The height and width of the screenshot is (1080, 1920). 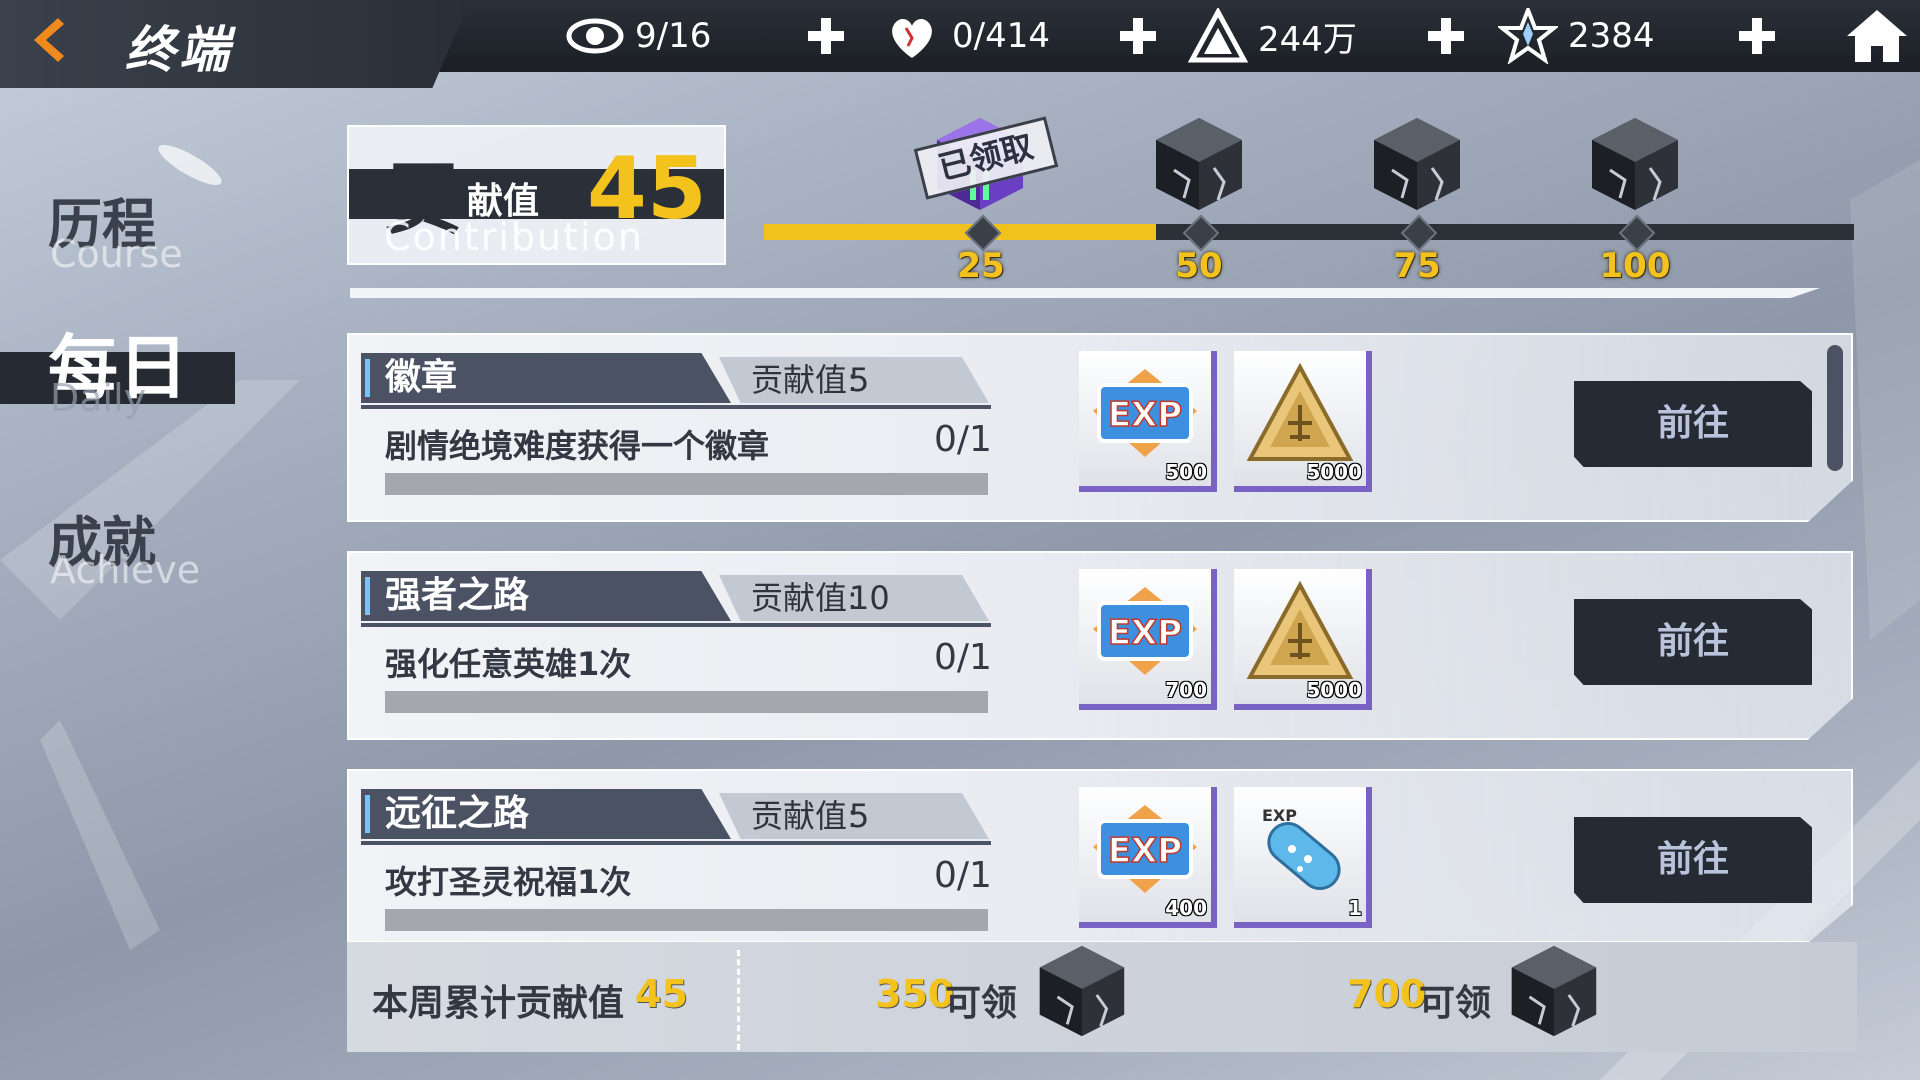 What do you see at coordinates (1085, 293) in the screenshot?
I see `header-divider` at bounding box center [1085, 293].